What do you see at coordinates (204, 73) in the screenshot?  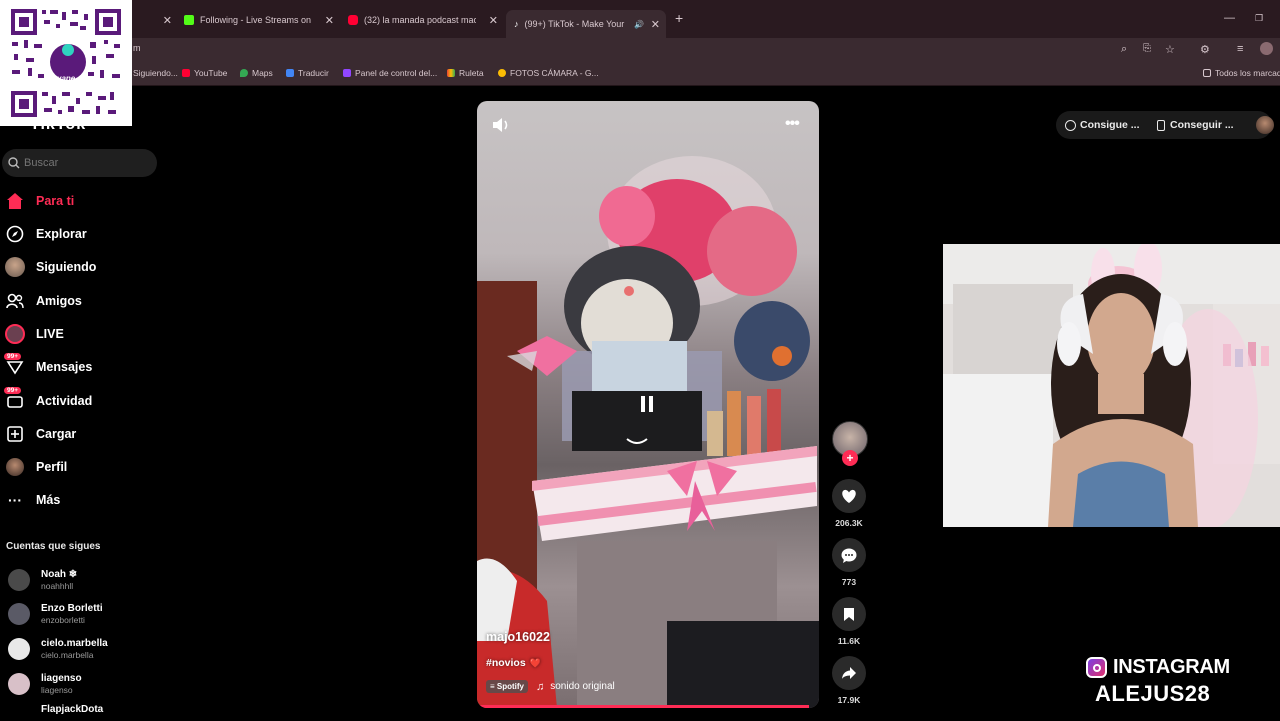 I see `bookmark-youtube: YouTube` at bounding box center [204, 73].